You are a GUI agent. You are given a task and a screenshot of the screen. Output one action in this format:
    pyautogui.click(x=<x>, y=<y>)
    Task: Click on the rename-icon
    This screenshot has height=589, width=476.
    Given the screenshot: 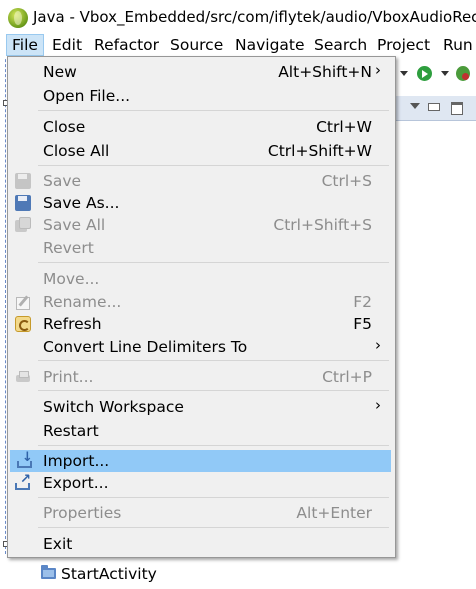 What is the action you would take?
    pyautogui.click(x=23, y=302)
    